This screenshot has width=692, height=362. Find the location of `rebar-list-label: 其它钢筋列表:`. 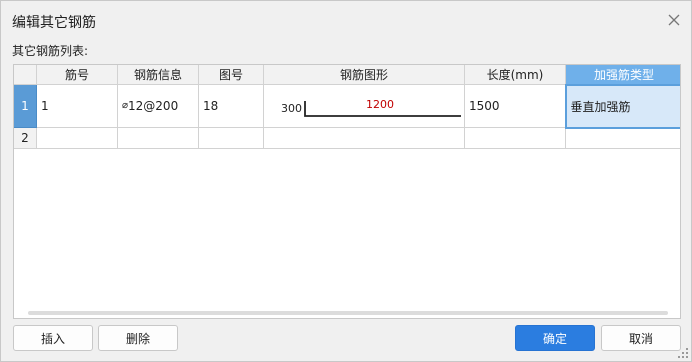

rebar-list-label: 其它钢筋列表: is located at coordinates (50, 51).